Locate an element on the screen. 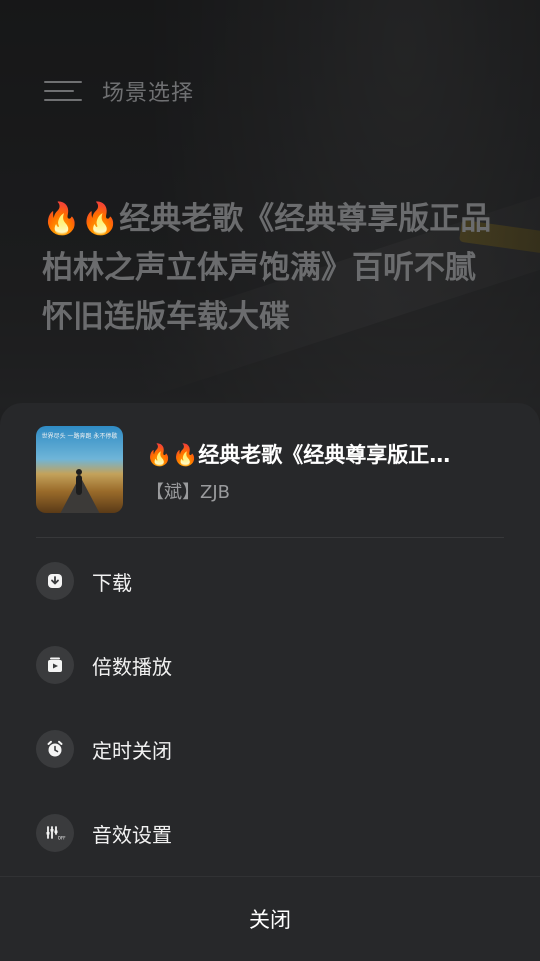  scene-select-title: 场景选择 is located at coordinates (148, 91).